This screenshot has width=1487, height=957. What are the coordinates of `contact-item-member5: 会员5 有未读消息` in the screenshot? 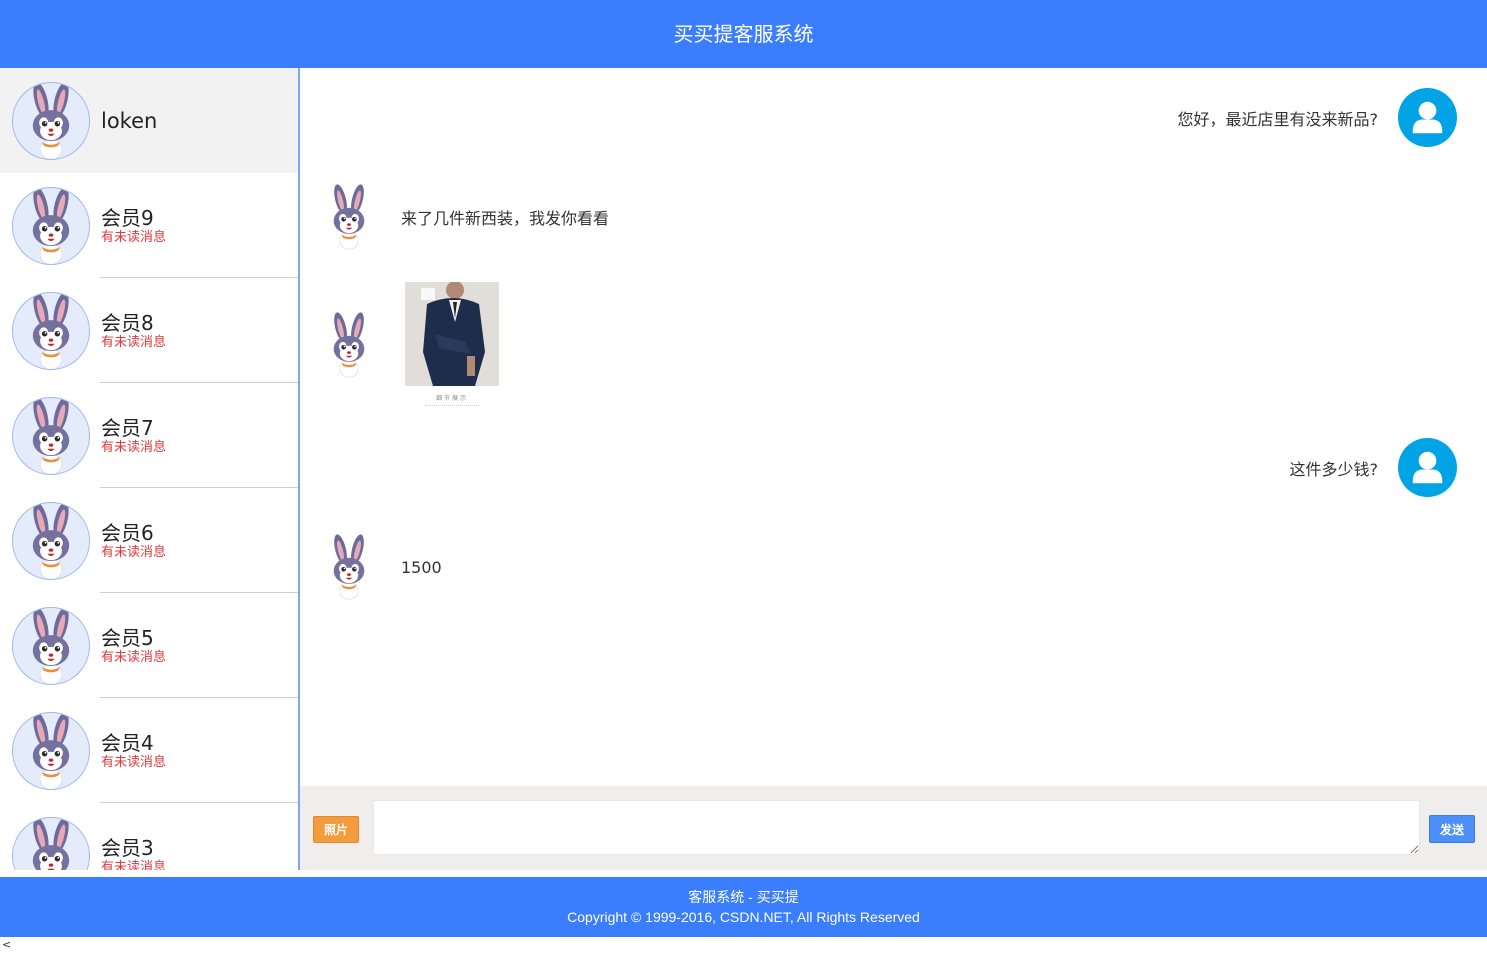 It's located at (149, 645).